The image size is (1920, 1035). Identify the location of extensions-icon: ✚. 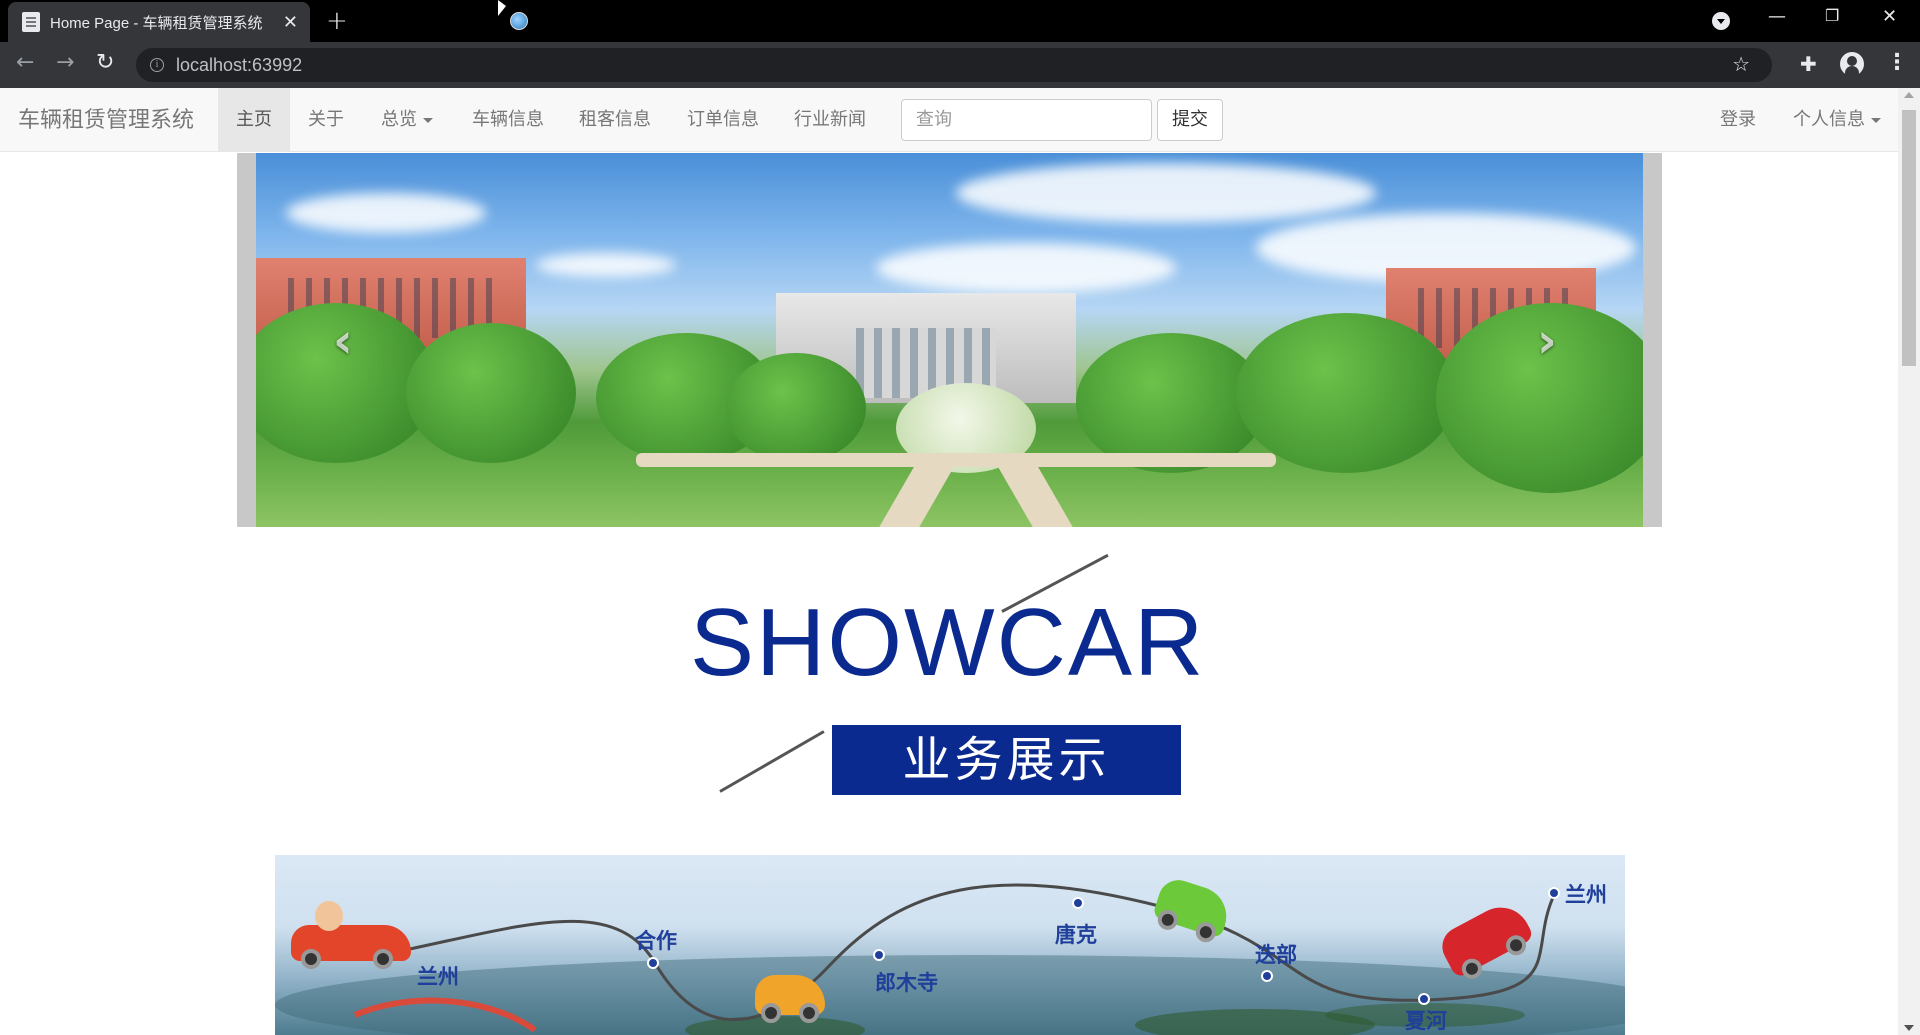
(1808, 64).